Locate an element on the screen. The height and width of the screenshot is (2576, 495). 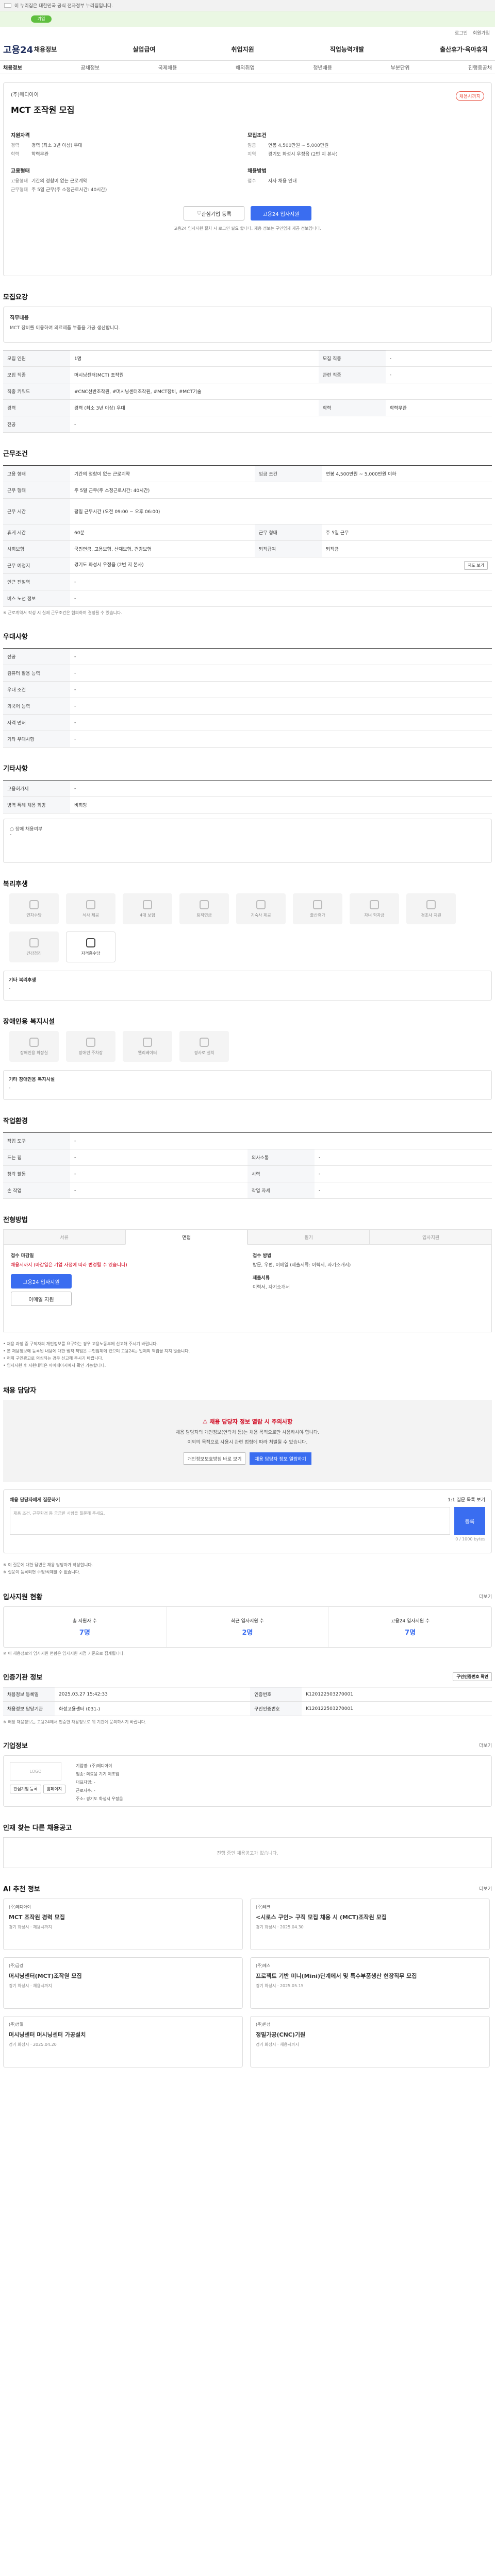
tab-written: 필기 is located at coordinates (309, 1237).